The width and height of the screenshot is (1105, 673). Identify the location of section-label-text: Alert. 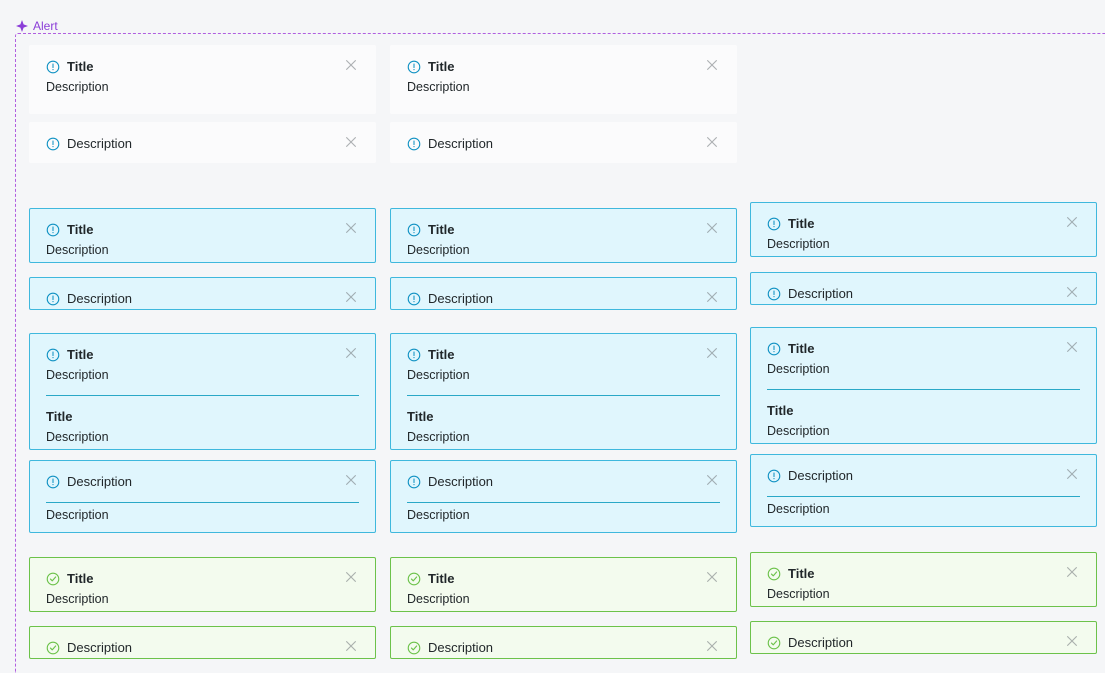
(45, 26).